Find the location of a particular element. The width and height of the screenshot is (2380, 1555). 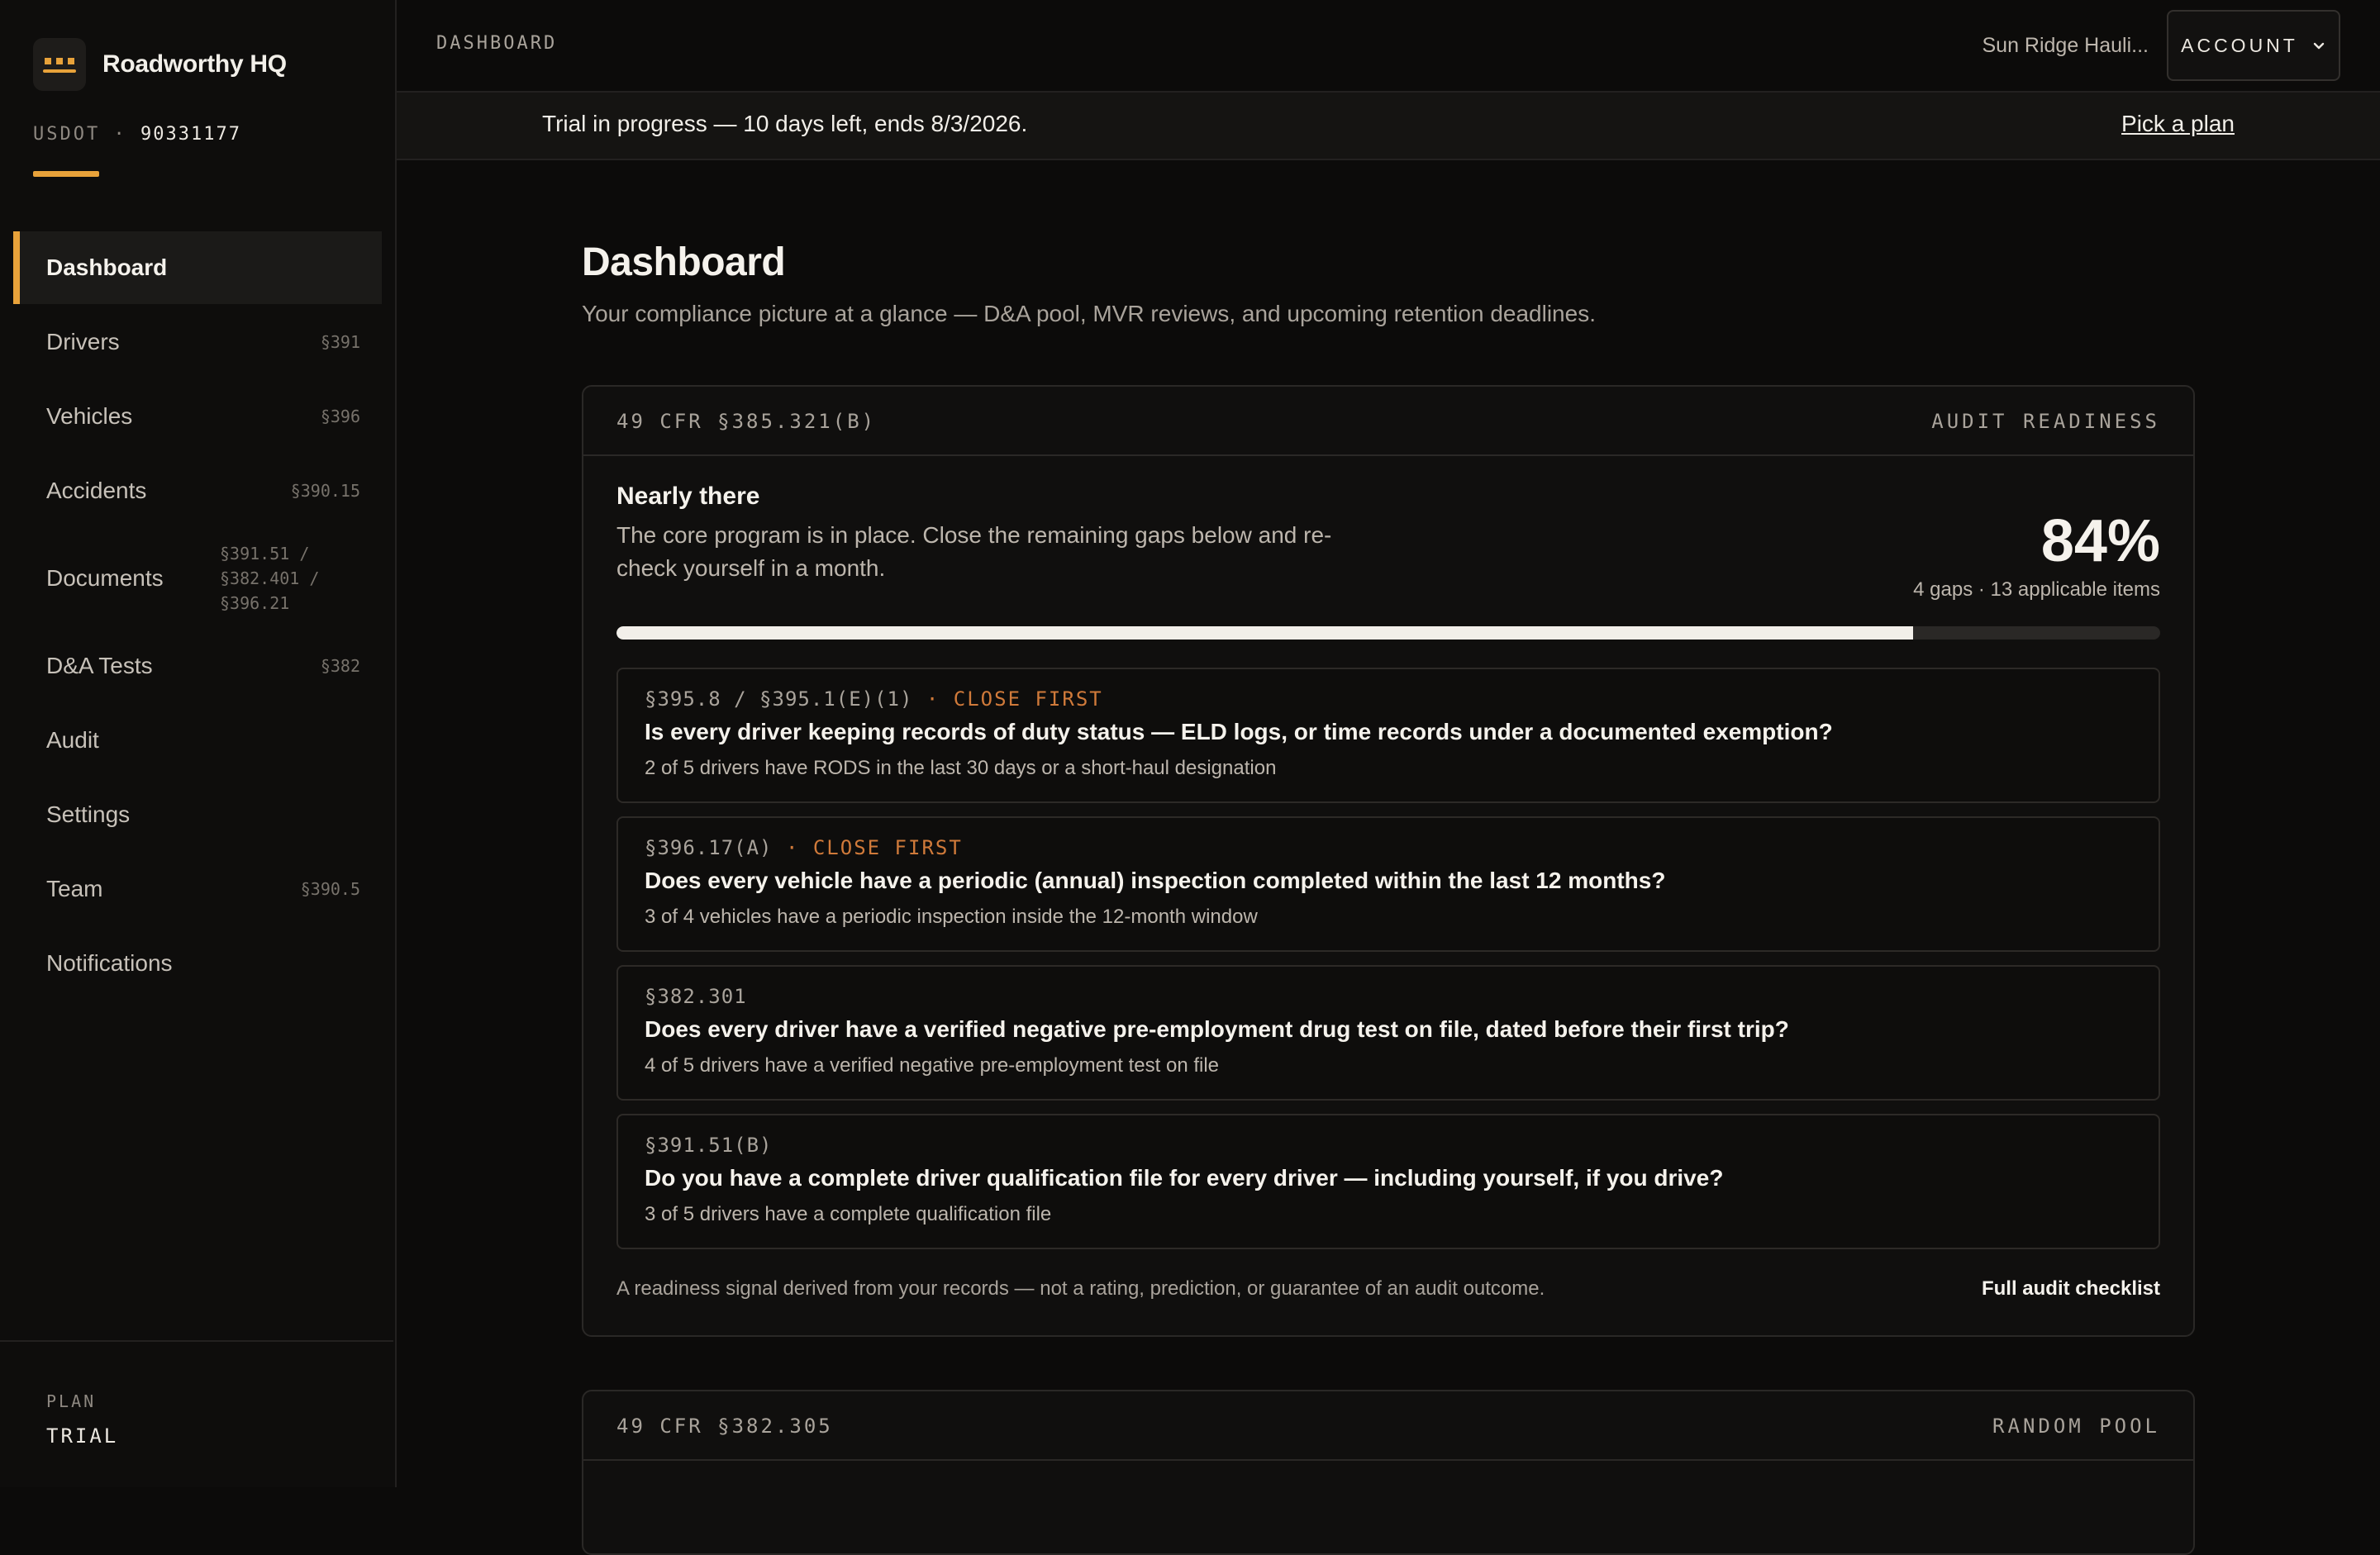

sidebar-item-drivers: Drivers §391 is located at coordinates (197, 342).